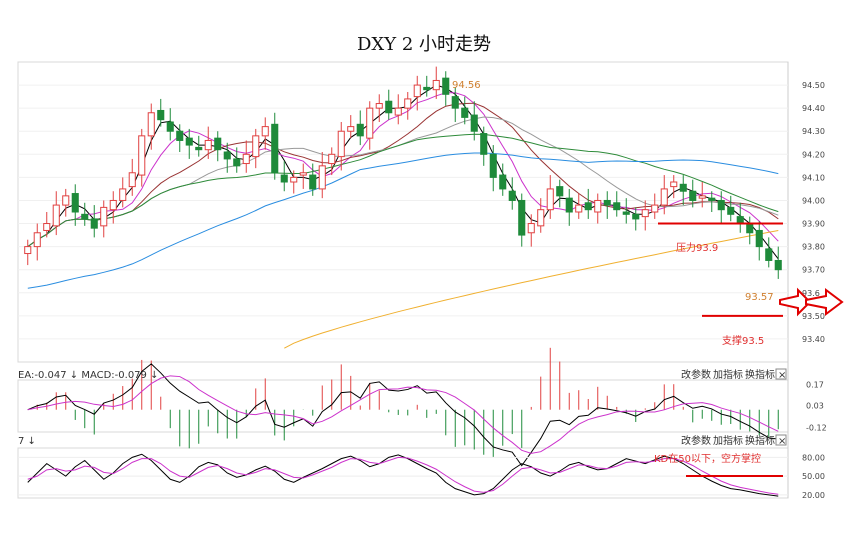 The width and height of the screenshot is (848, 535). Describe the element at coordinates (88, 375) in the screenshot. I see `macd-indicator-label: EA:-0.047 ↓ MACD:-0.079 ↓` at that location.